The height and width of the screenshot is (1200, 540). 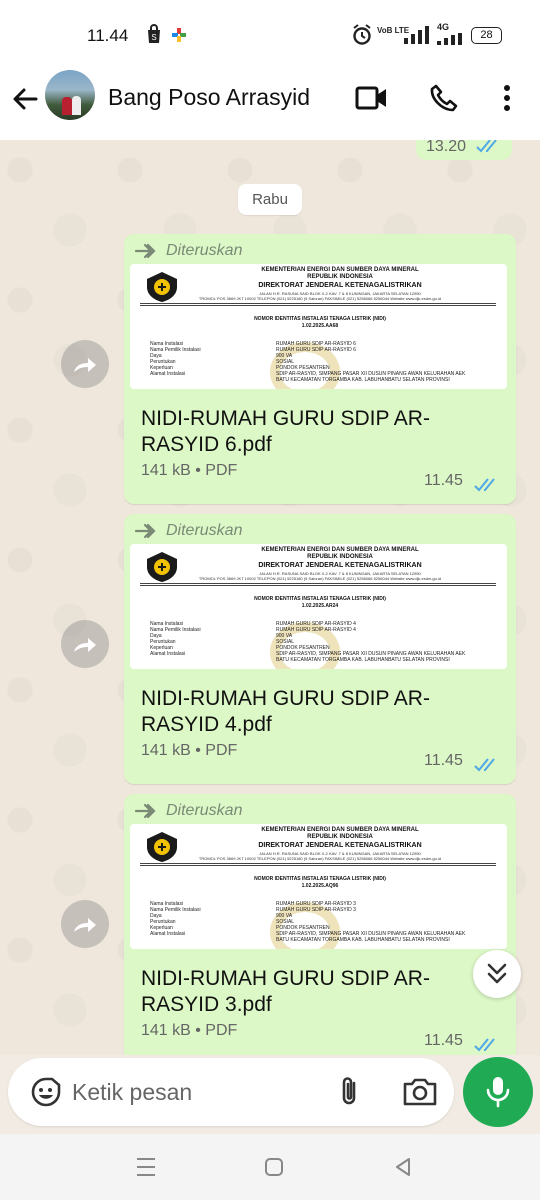 What do you see at coordinates (285, 711) in the screenshot?
I see `file-name: NIDI-RUMAH GURU SDIP AR-RASYID 4.pdf` at bounding box center [285, 711].